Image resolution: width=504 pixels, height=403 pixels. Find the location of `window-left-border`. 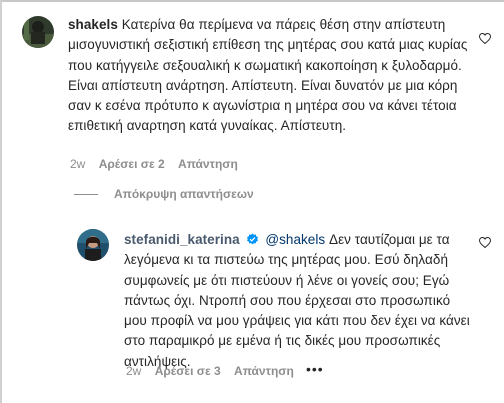

window-left-border is located at coordinates (1, 201).